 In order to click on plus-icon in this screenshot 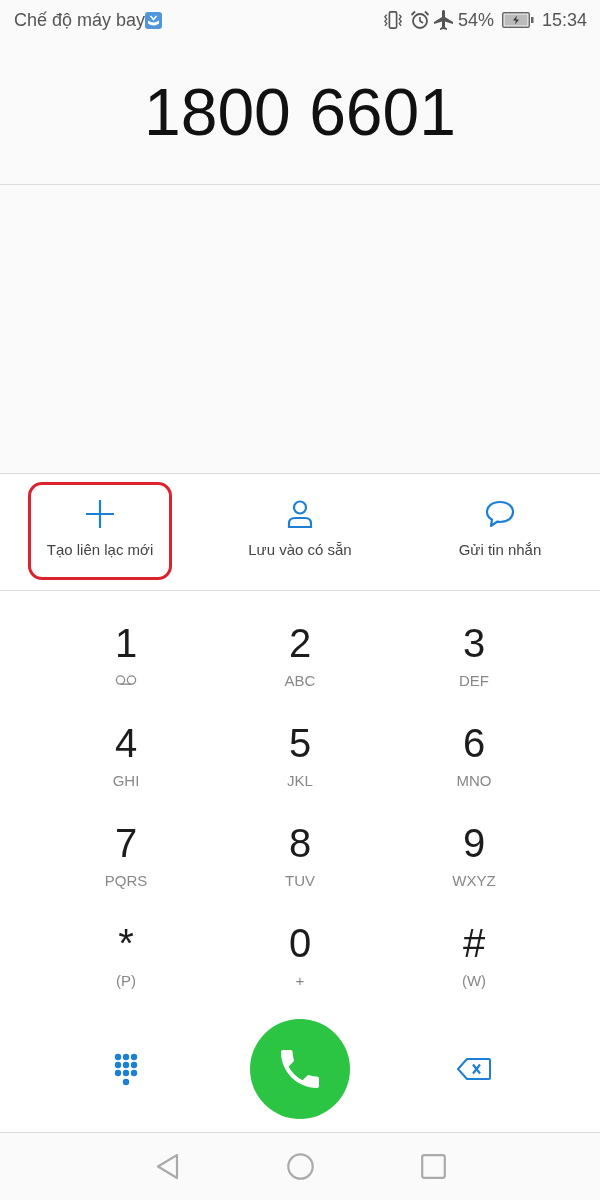, I will do `click(100, 514)`.